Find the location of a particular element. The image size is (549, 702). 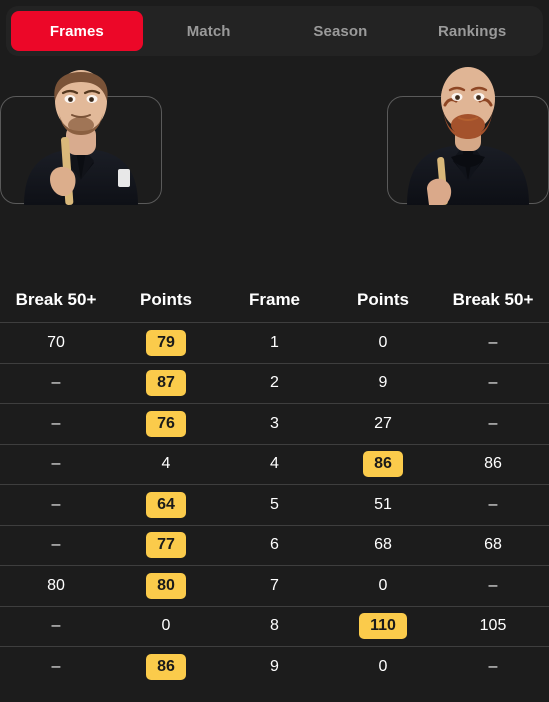

frame-number-cell: 2 is located at coordinates (274, 383).